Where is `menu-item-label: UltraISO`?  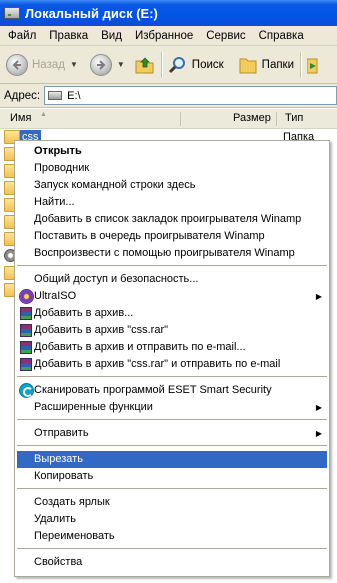
menu-item-label: UltraISO is located at coordinates (55, 296).